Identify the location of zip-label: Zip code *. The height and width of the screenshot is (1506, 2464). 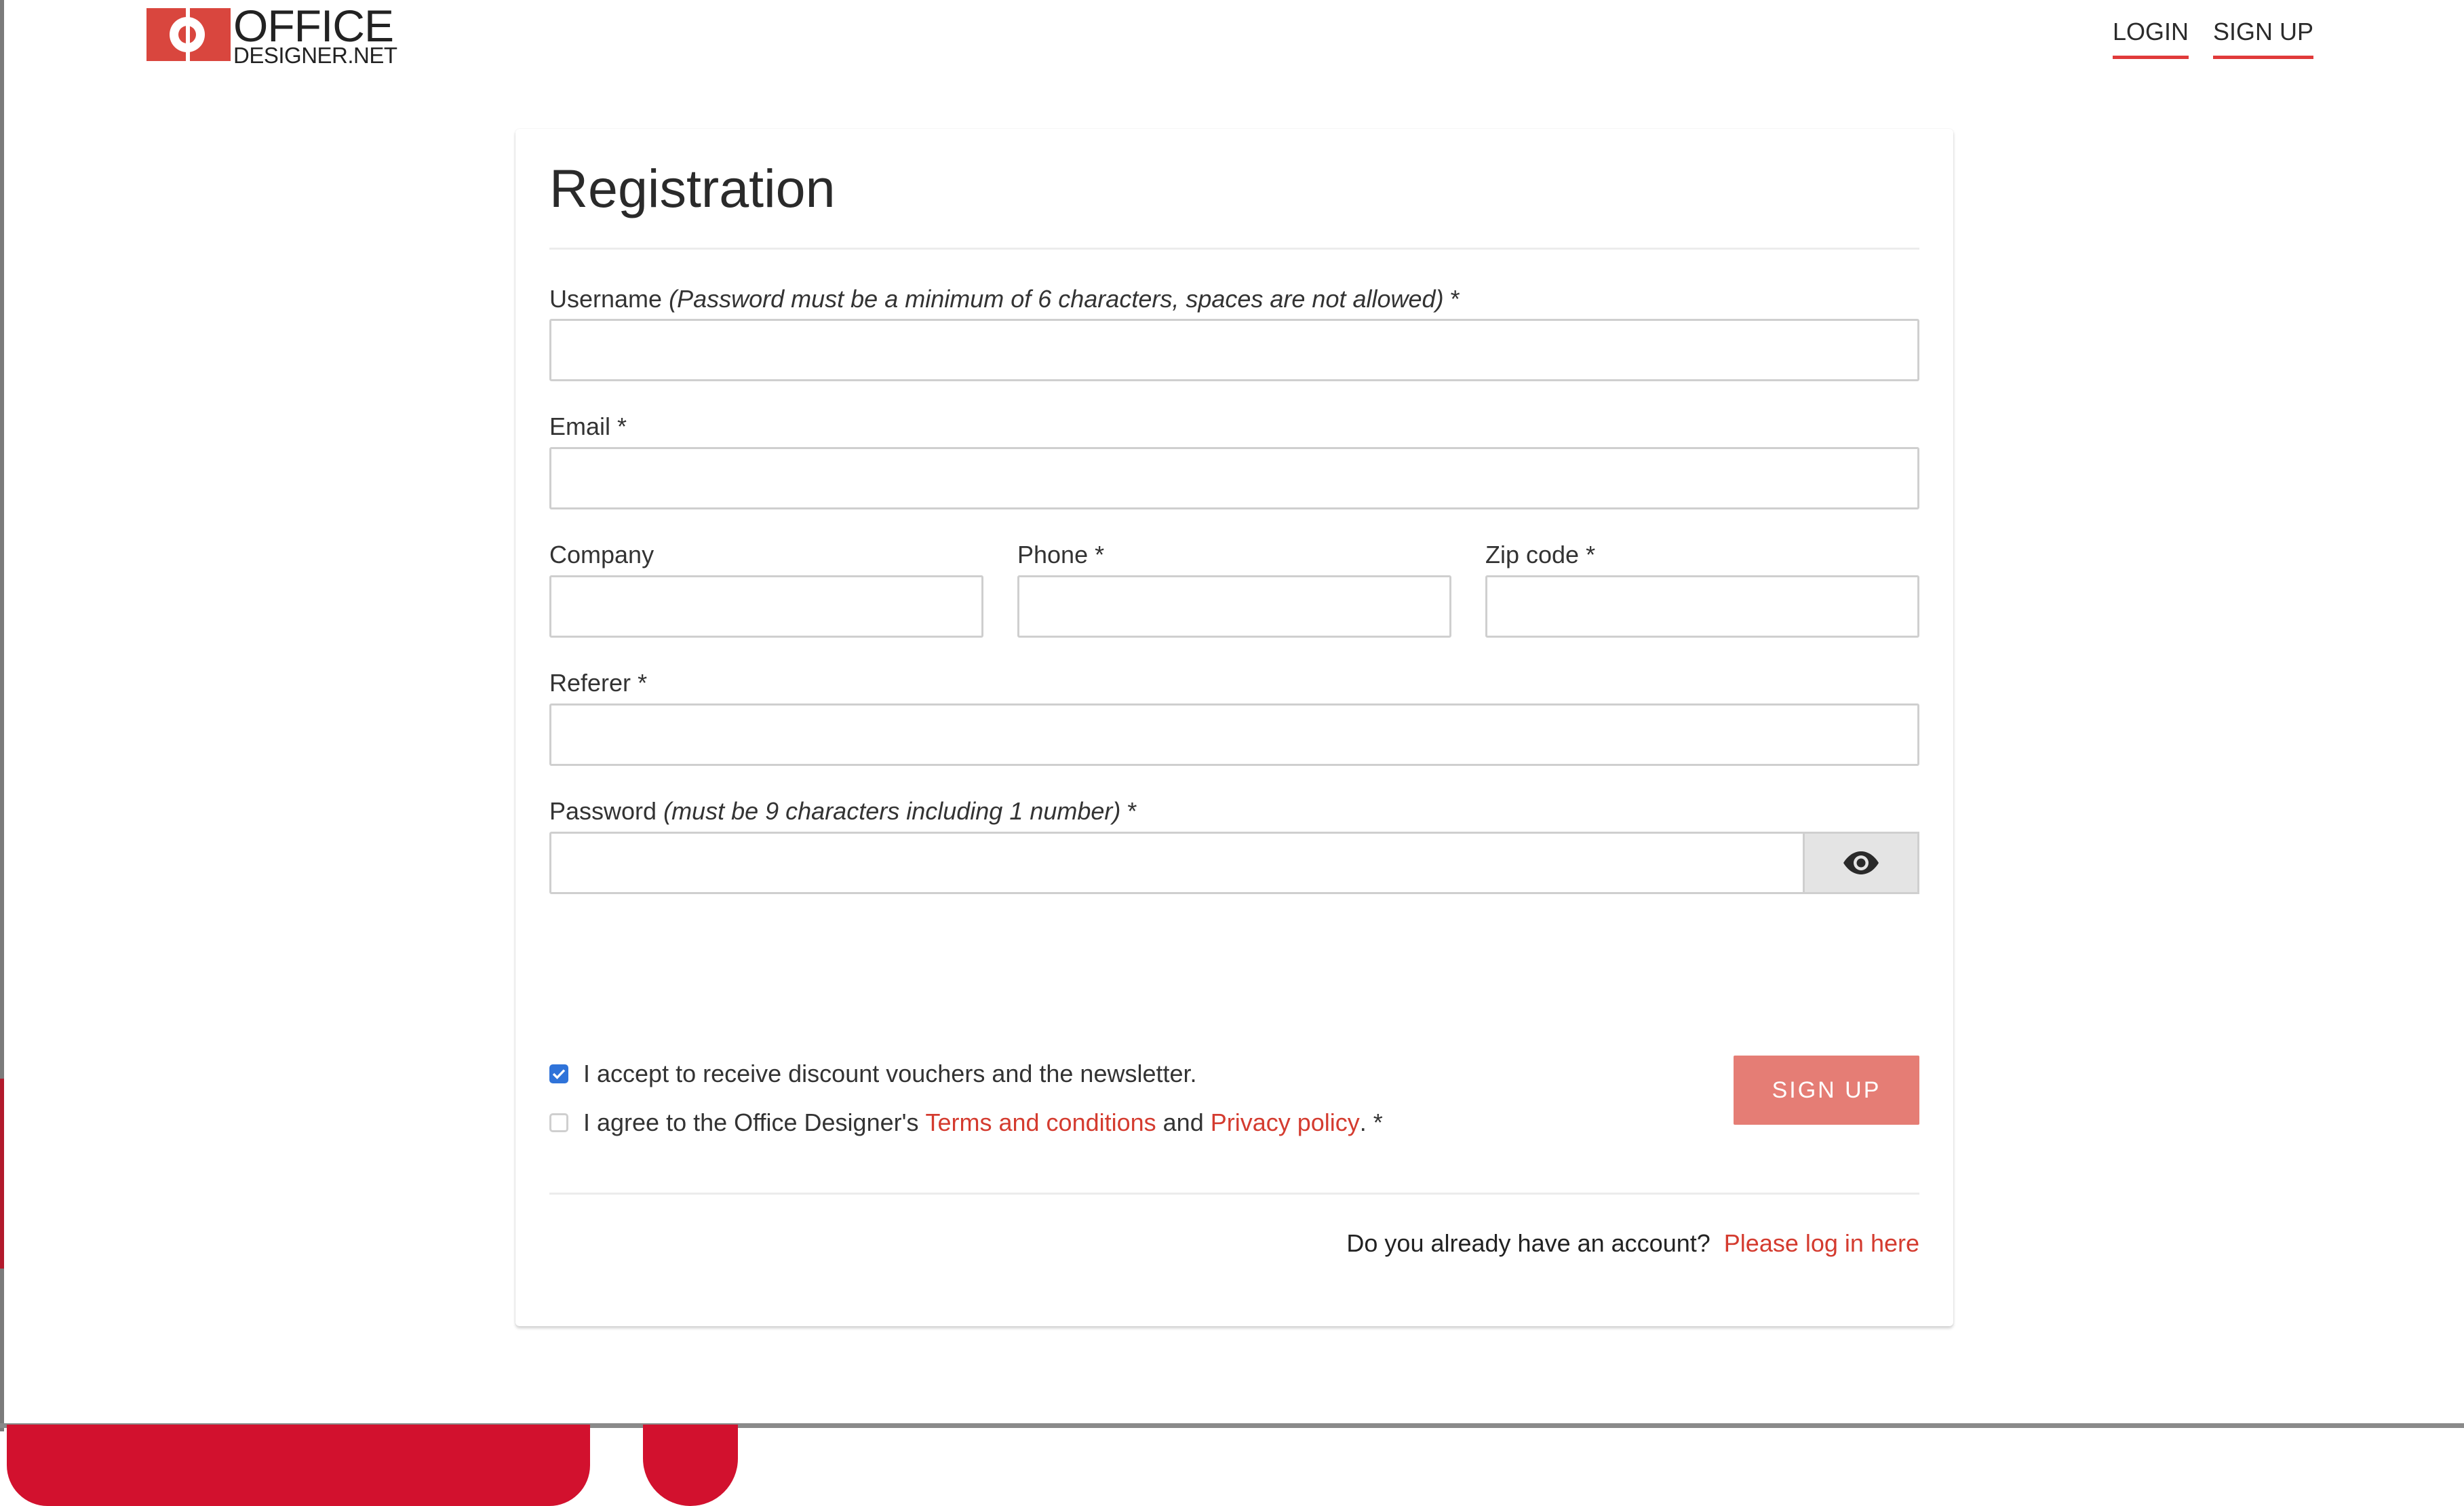
(1540, 555).